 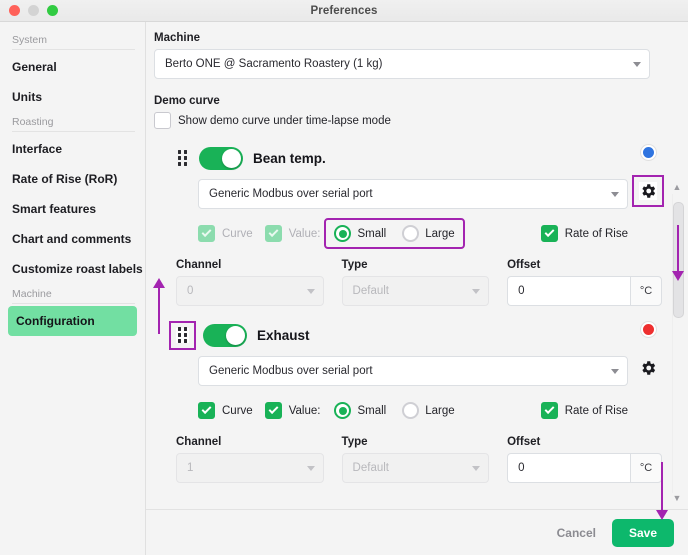 I want to click on machine-select: Berto ONE @ Sacramento Roastery (1 kg), so click(x=402, y=64).